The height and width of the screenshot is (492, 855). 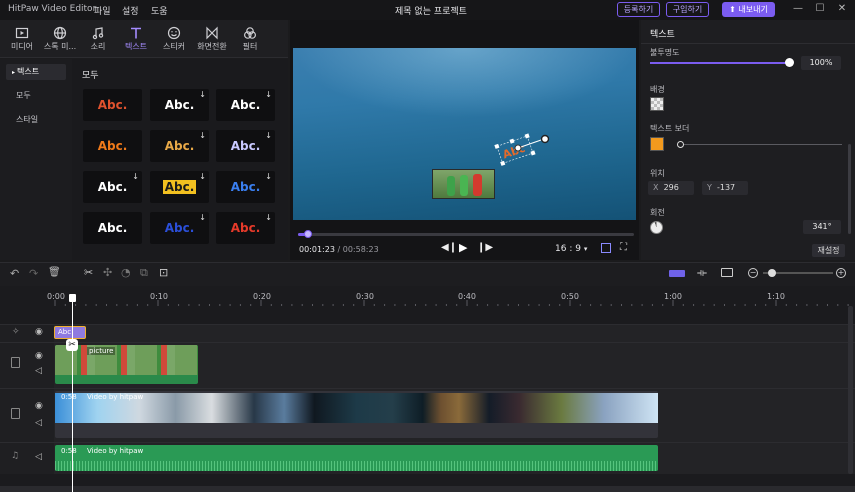 What do you see at coordinates (820, 9) in the screenshot?
I see `maximize-icon: ☐` at bounding box center [820, 9].